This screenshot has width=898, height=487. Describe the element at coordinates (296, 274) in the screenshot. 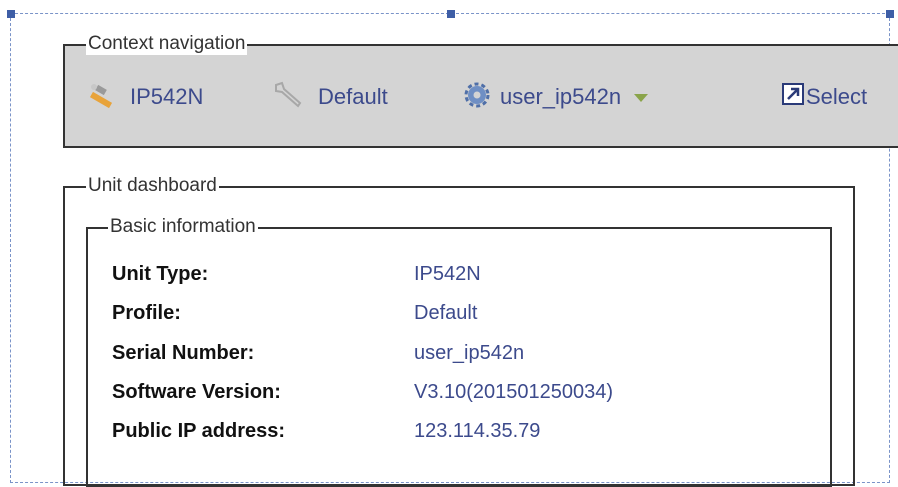

I see `info-row-unit-type: Unit Type: IP542N` at that location.